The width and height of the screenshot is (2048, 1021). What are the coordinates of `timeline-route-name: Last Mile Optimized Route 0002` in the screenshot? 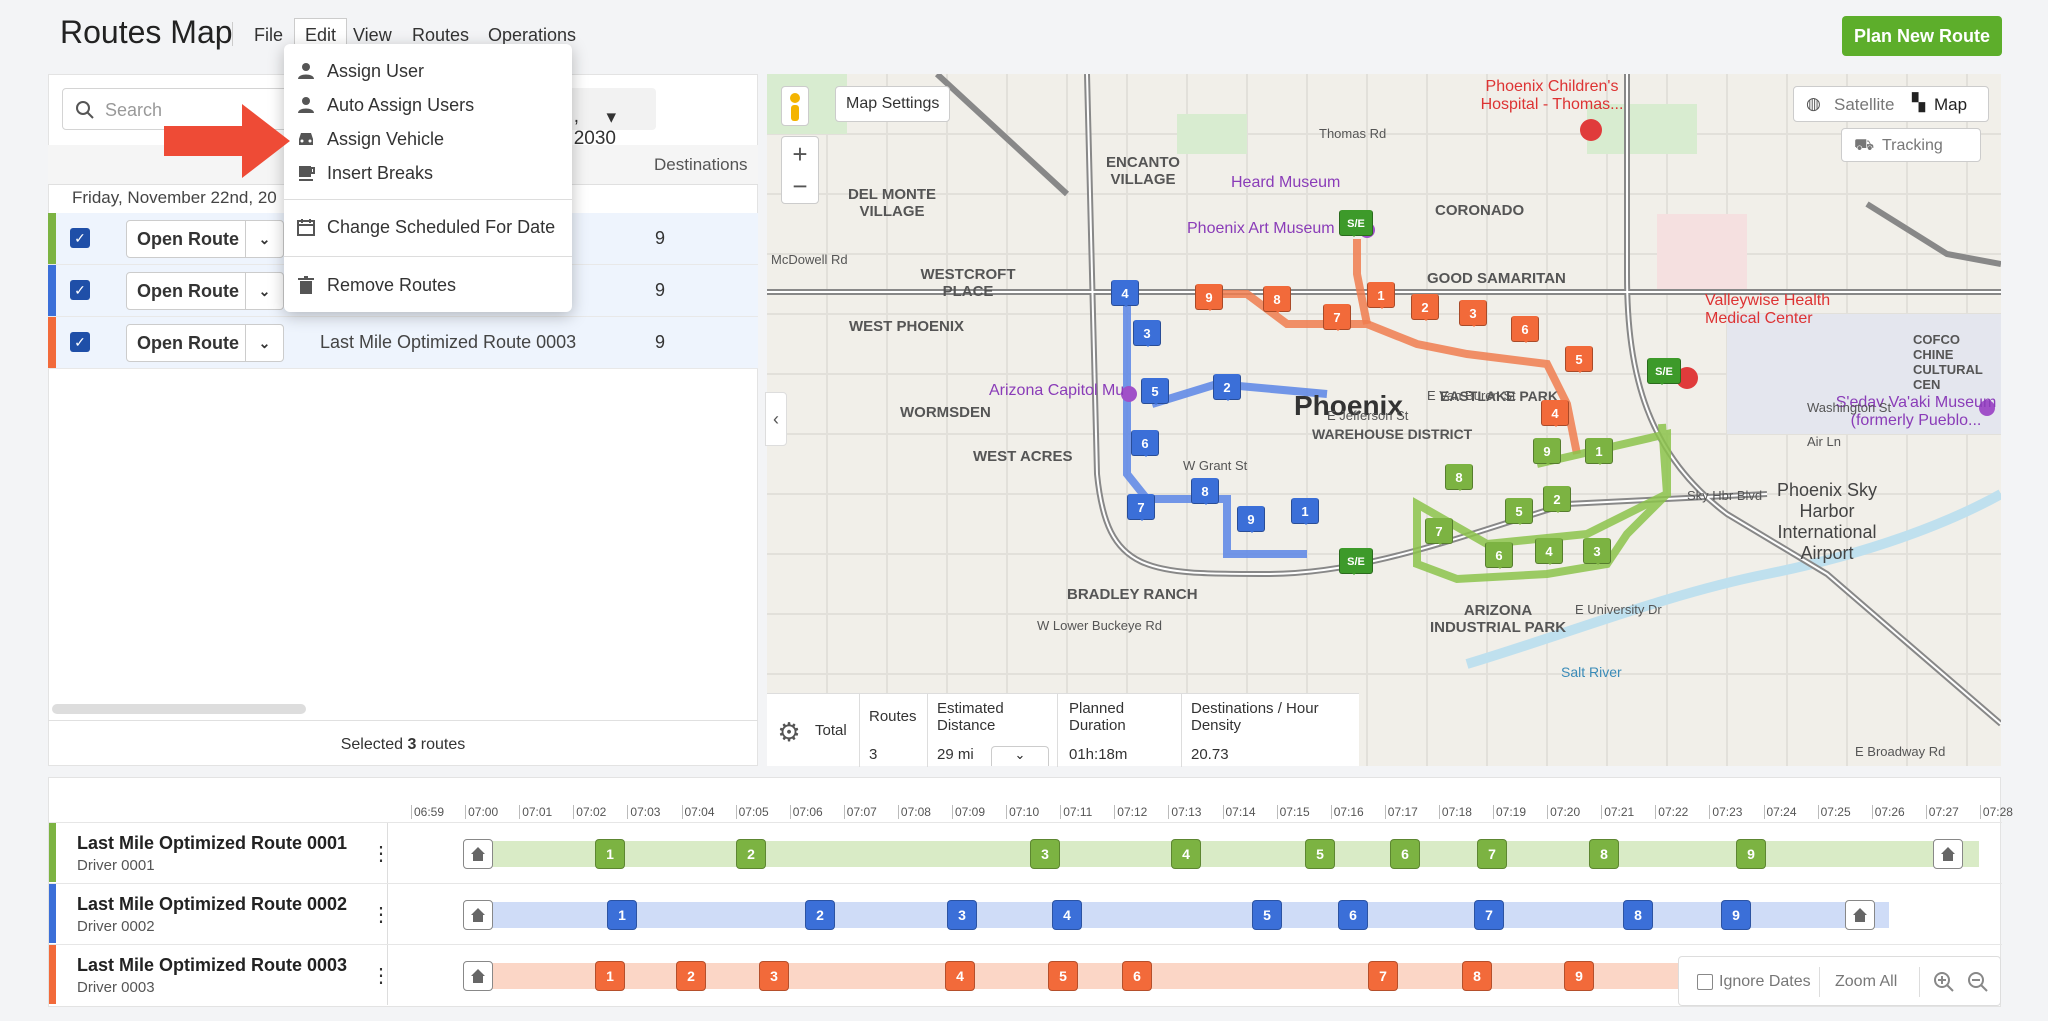 It's located at (212, 904).